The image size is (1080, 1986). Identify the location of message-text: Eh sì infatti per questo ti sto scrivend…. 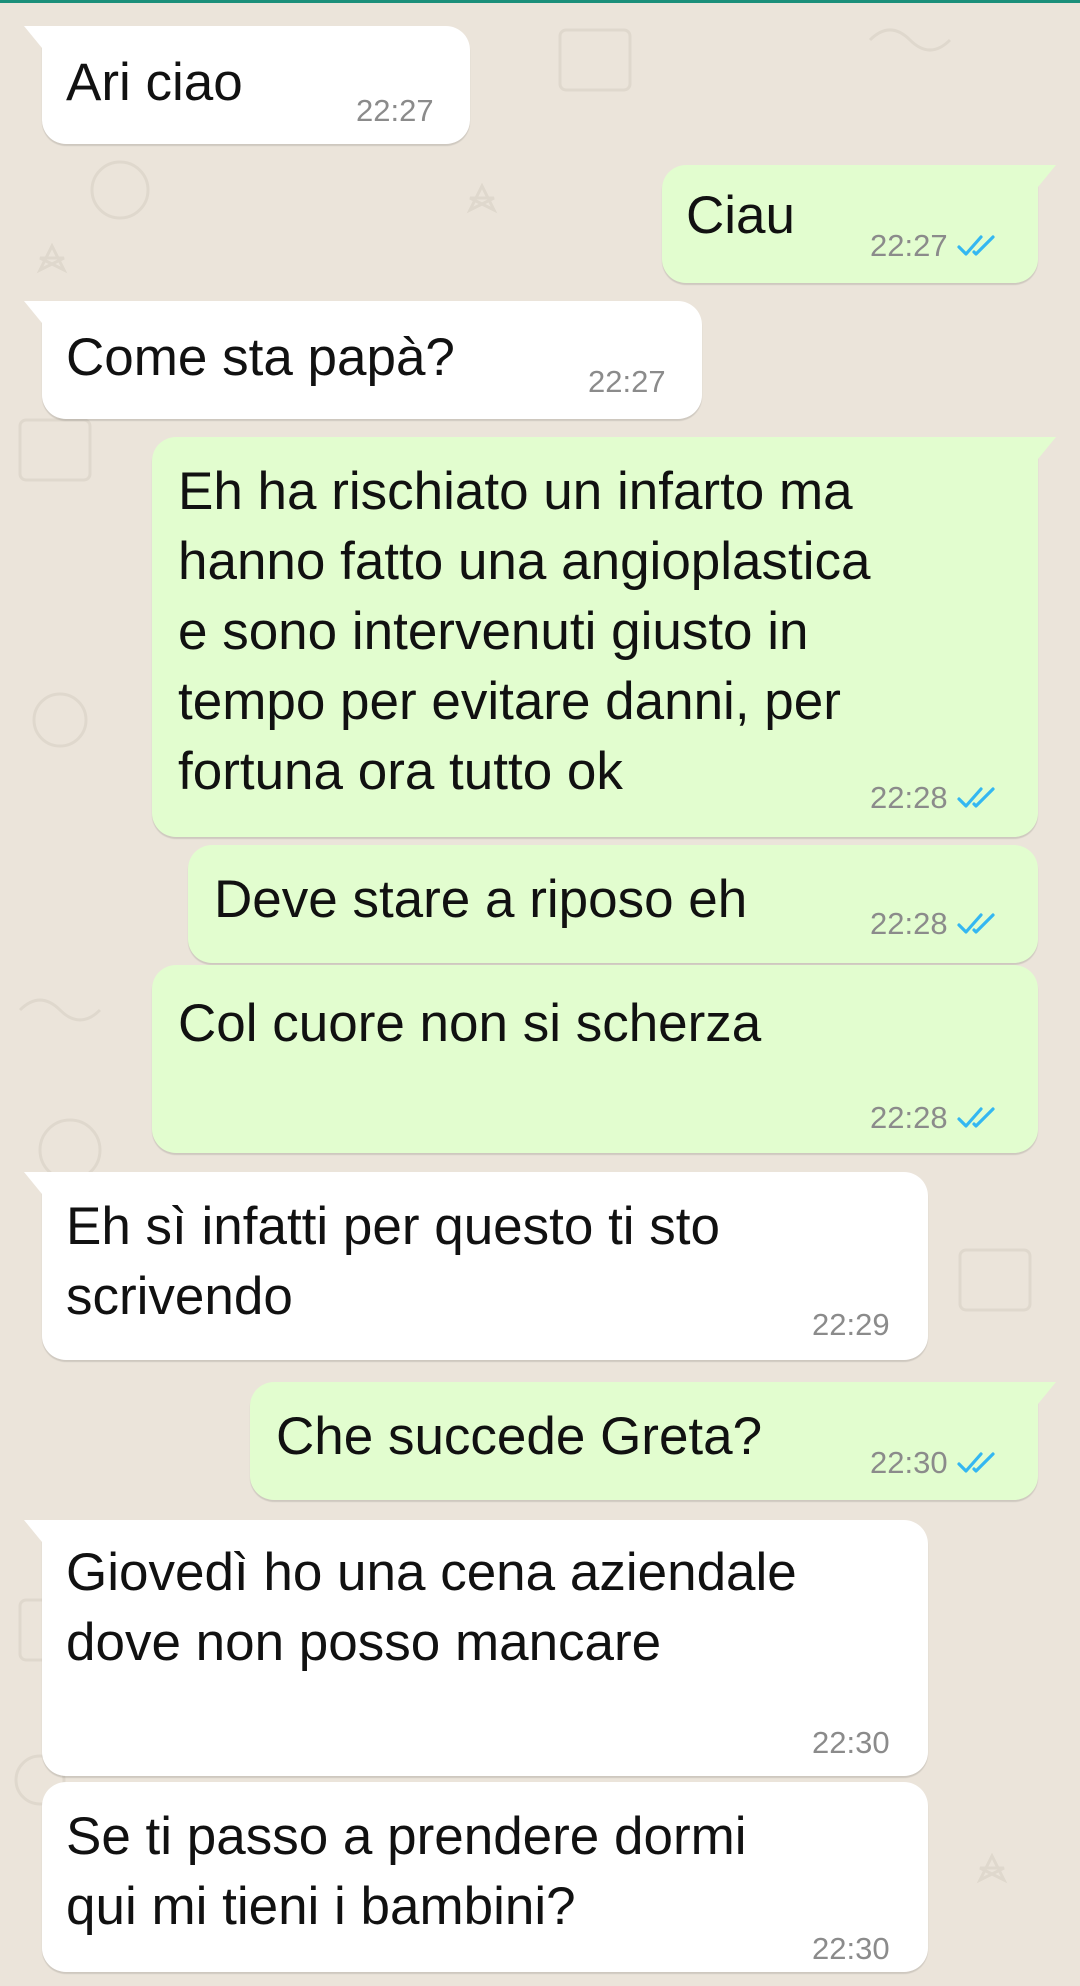
(393, 1261).